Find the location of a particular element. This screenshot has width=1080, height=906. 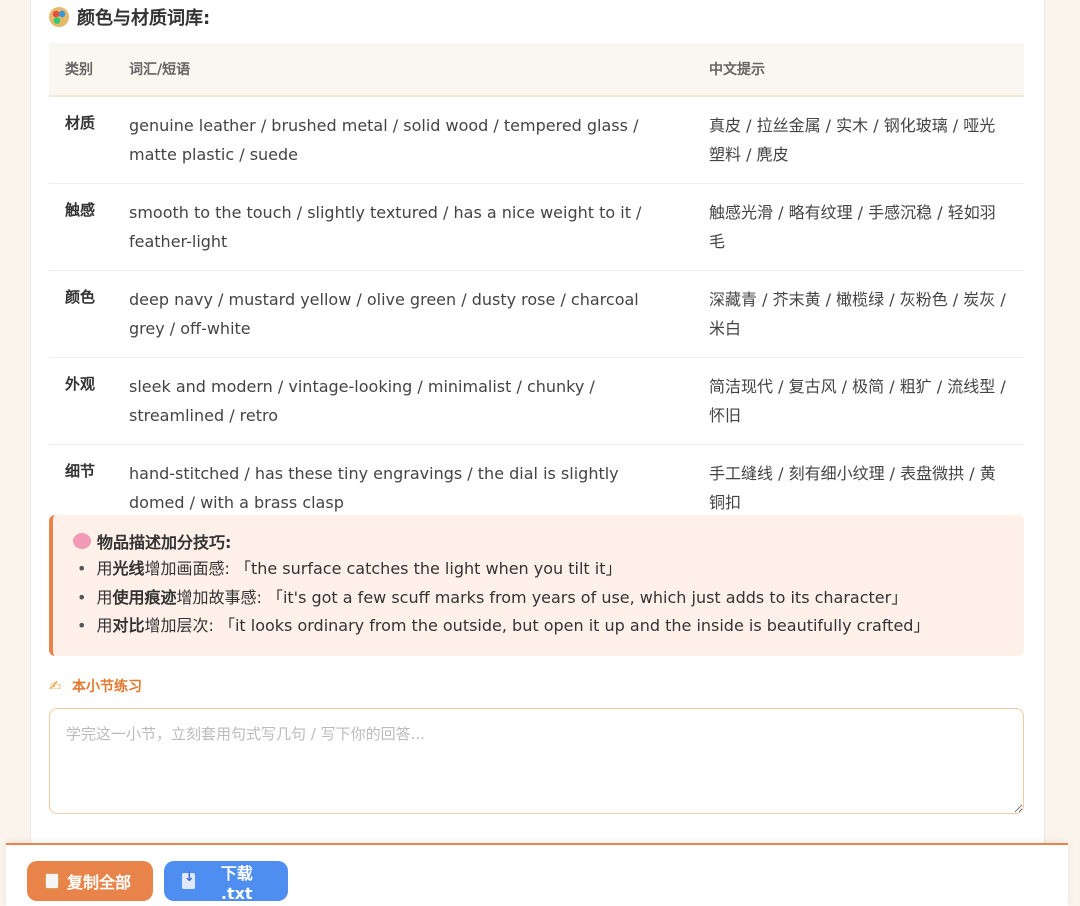

brain-icon is located at coordinates (82, 541).